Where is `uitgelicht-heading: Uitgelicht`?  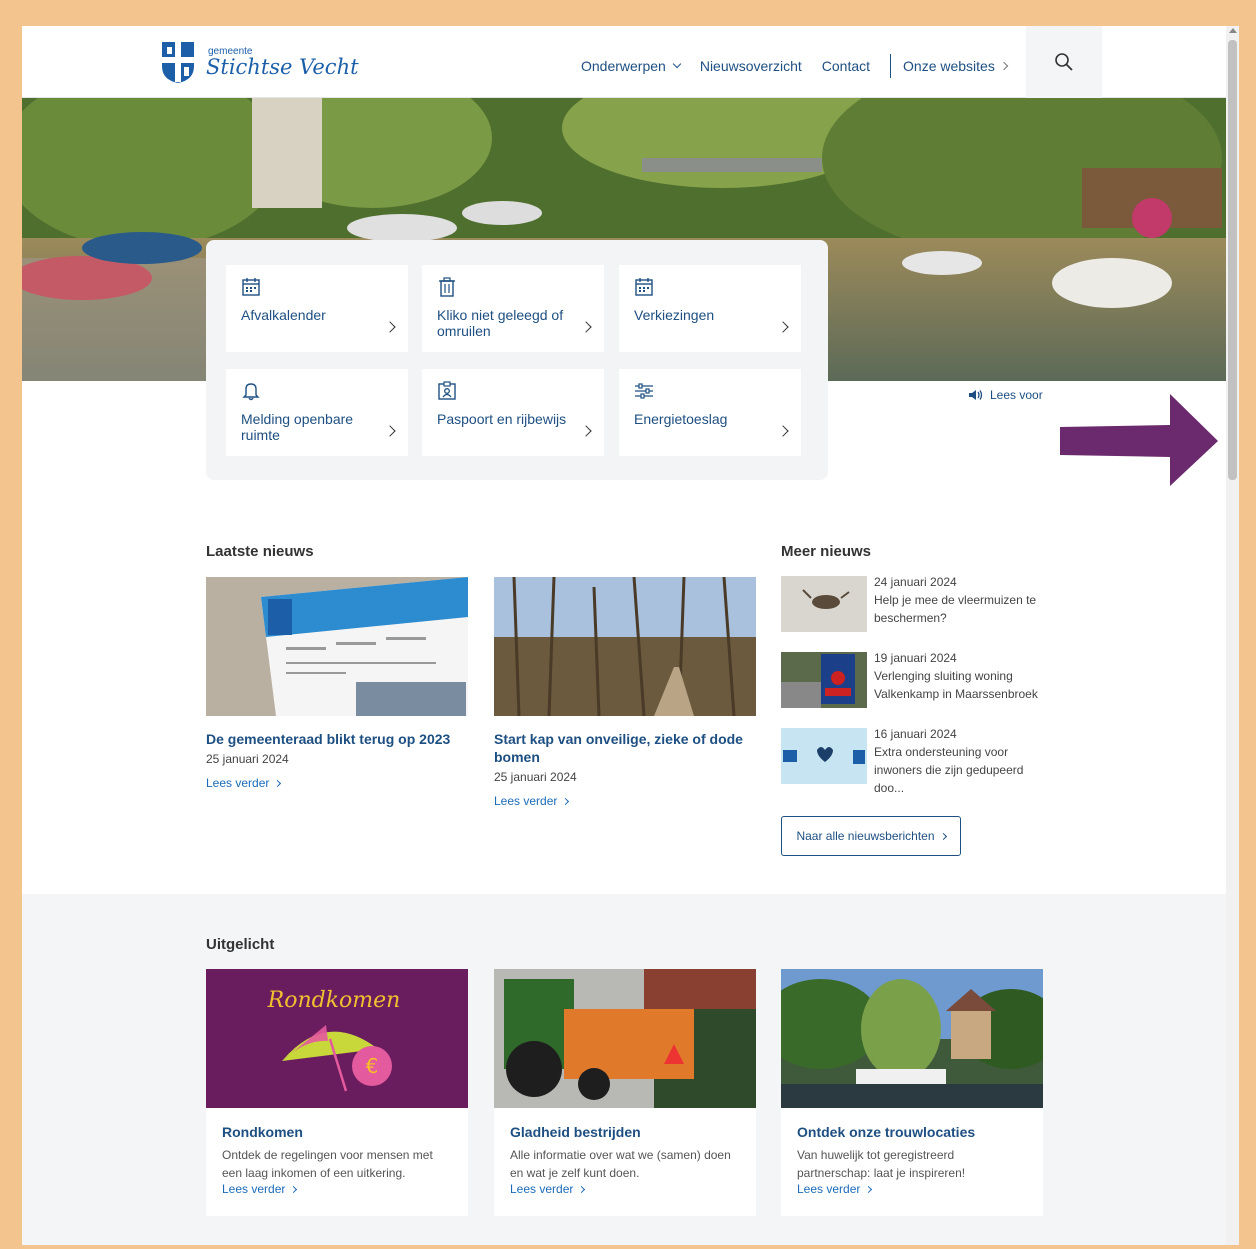
uitgelicht-heading: Uitgelicht is located at coordinates (240, 944).